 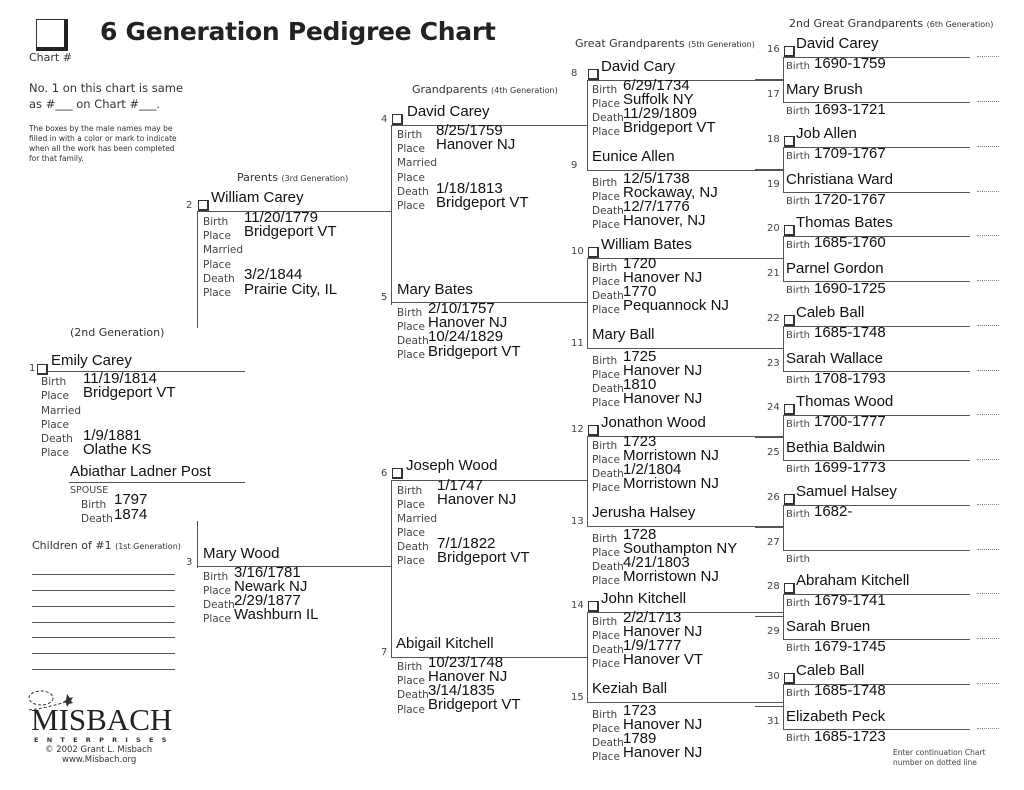 I want to click on person-7-death-place: Bridgeport VT, so click(x=474, y=704).